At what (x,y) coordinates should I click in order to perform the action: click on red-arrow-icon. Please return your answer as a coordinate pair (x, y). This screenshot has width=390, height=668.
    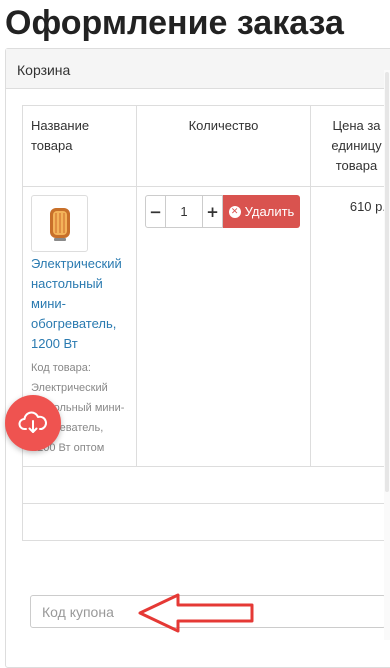
    Looking at the image, I should click on (196, 613).